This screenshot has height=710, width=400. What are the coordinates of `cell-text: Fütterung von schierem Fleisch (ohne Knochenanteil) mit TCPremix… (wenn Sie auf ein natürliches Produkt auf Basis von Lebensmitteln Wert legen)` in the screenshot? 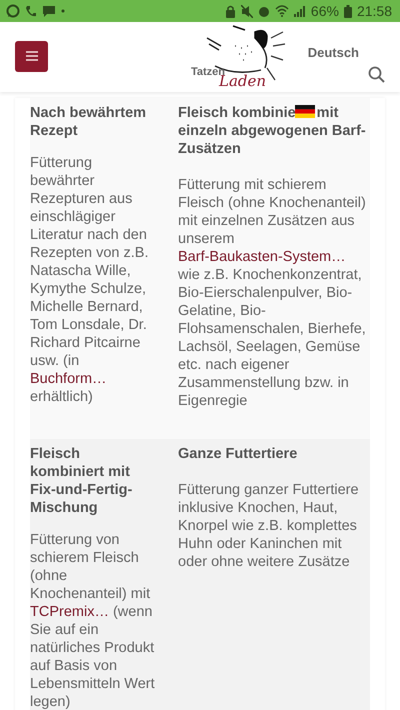 It's located at (93, 620).